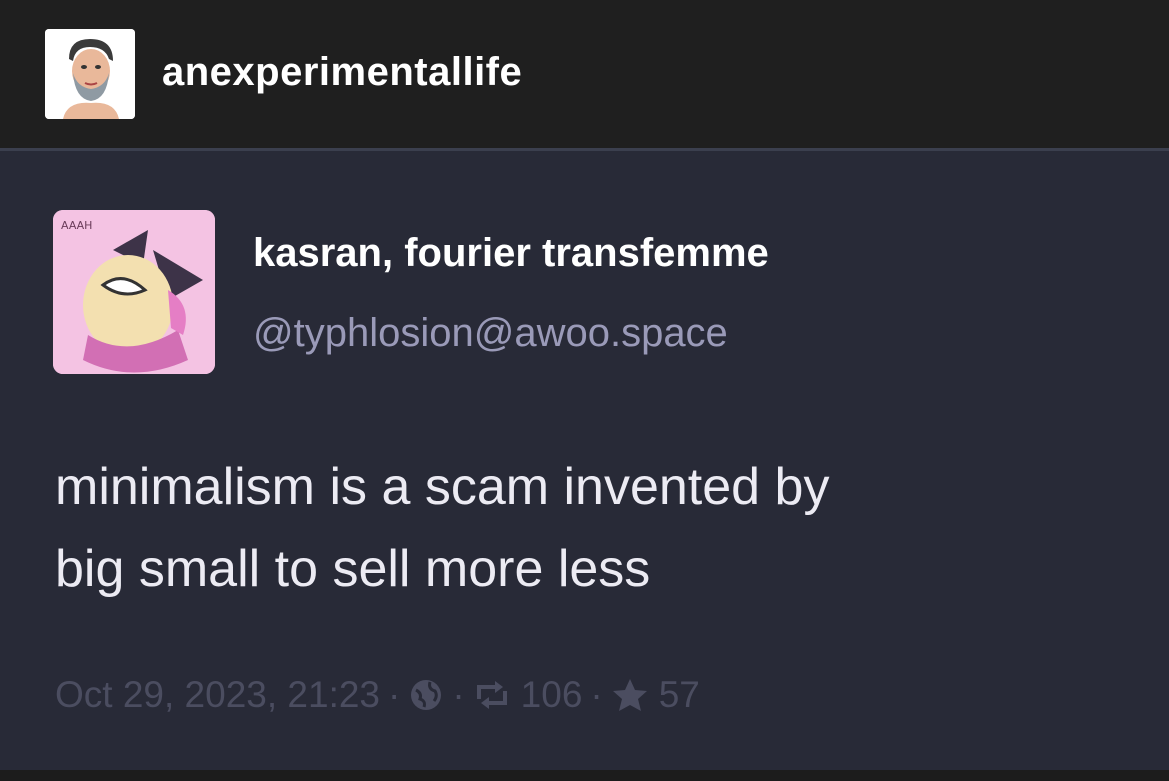  I want to click on star-icon, so click(630, 695).